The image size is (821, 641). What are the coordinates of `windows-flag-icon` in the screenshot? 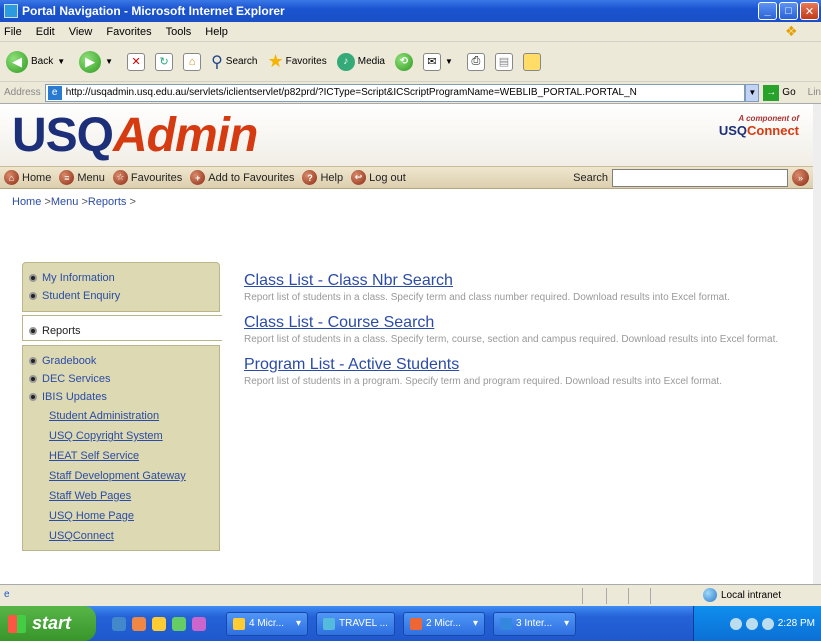 It's located at (17, 623).